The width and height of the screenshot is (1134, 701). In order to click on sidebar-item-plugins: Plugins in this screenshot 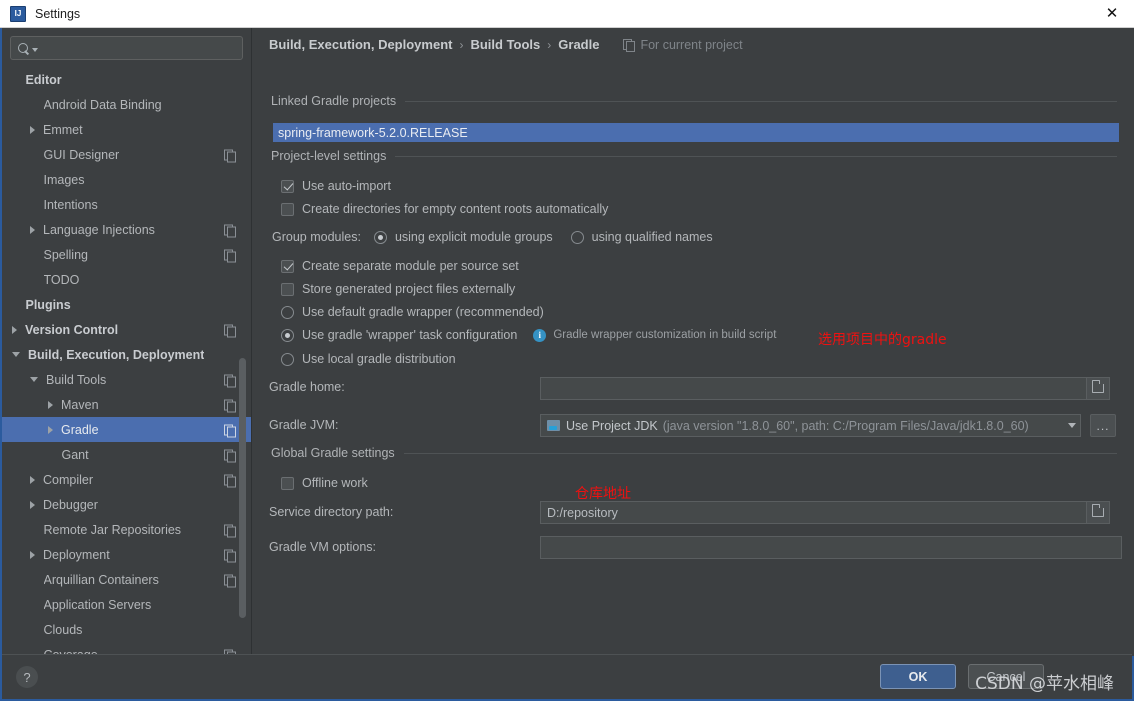, I will do `click(126, 304)`.